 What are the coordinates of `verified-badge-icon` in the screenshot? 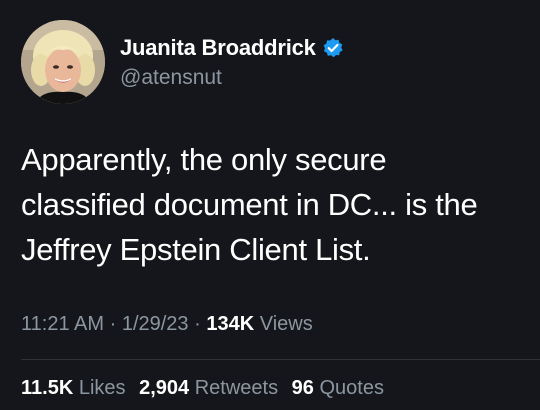 It's located at (333, 48).